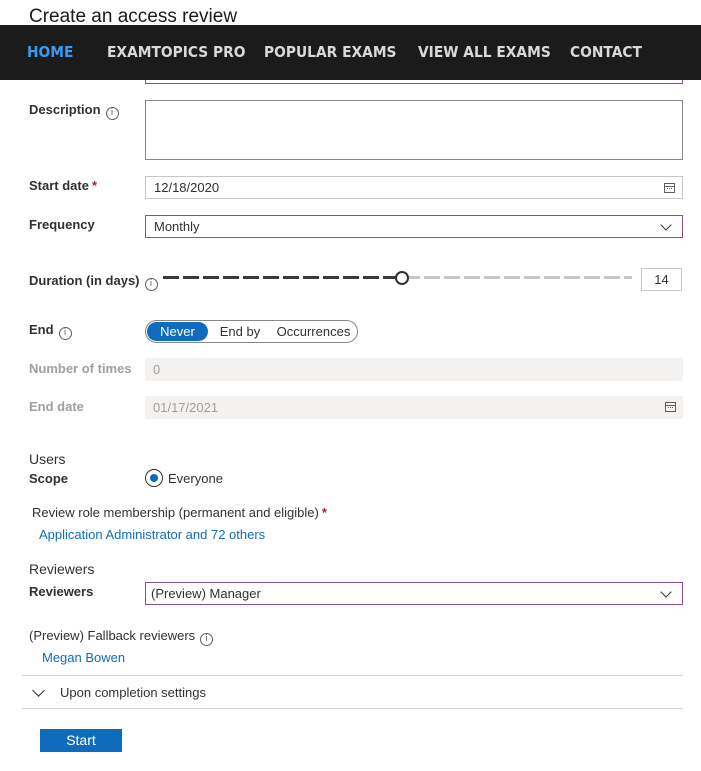 This screenshot has width=701, height=771. What do you see at coordinates (56, 406) in the screenshot?
I see `end-date-label: End date` at bounding box center [56, 406].